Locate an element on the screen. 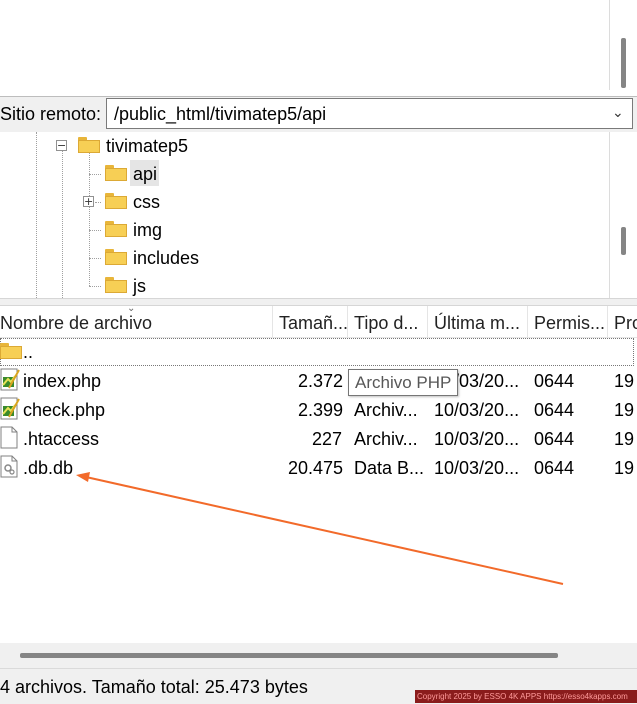 The height and width of the screenshot is (704, 637). horizontal-scroll-thumb is located at coordinates (289, 655).